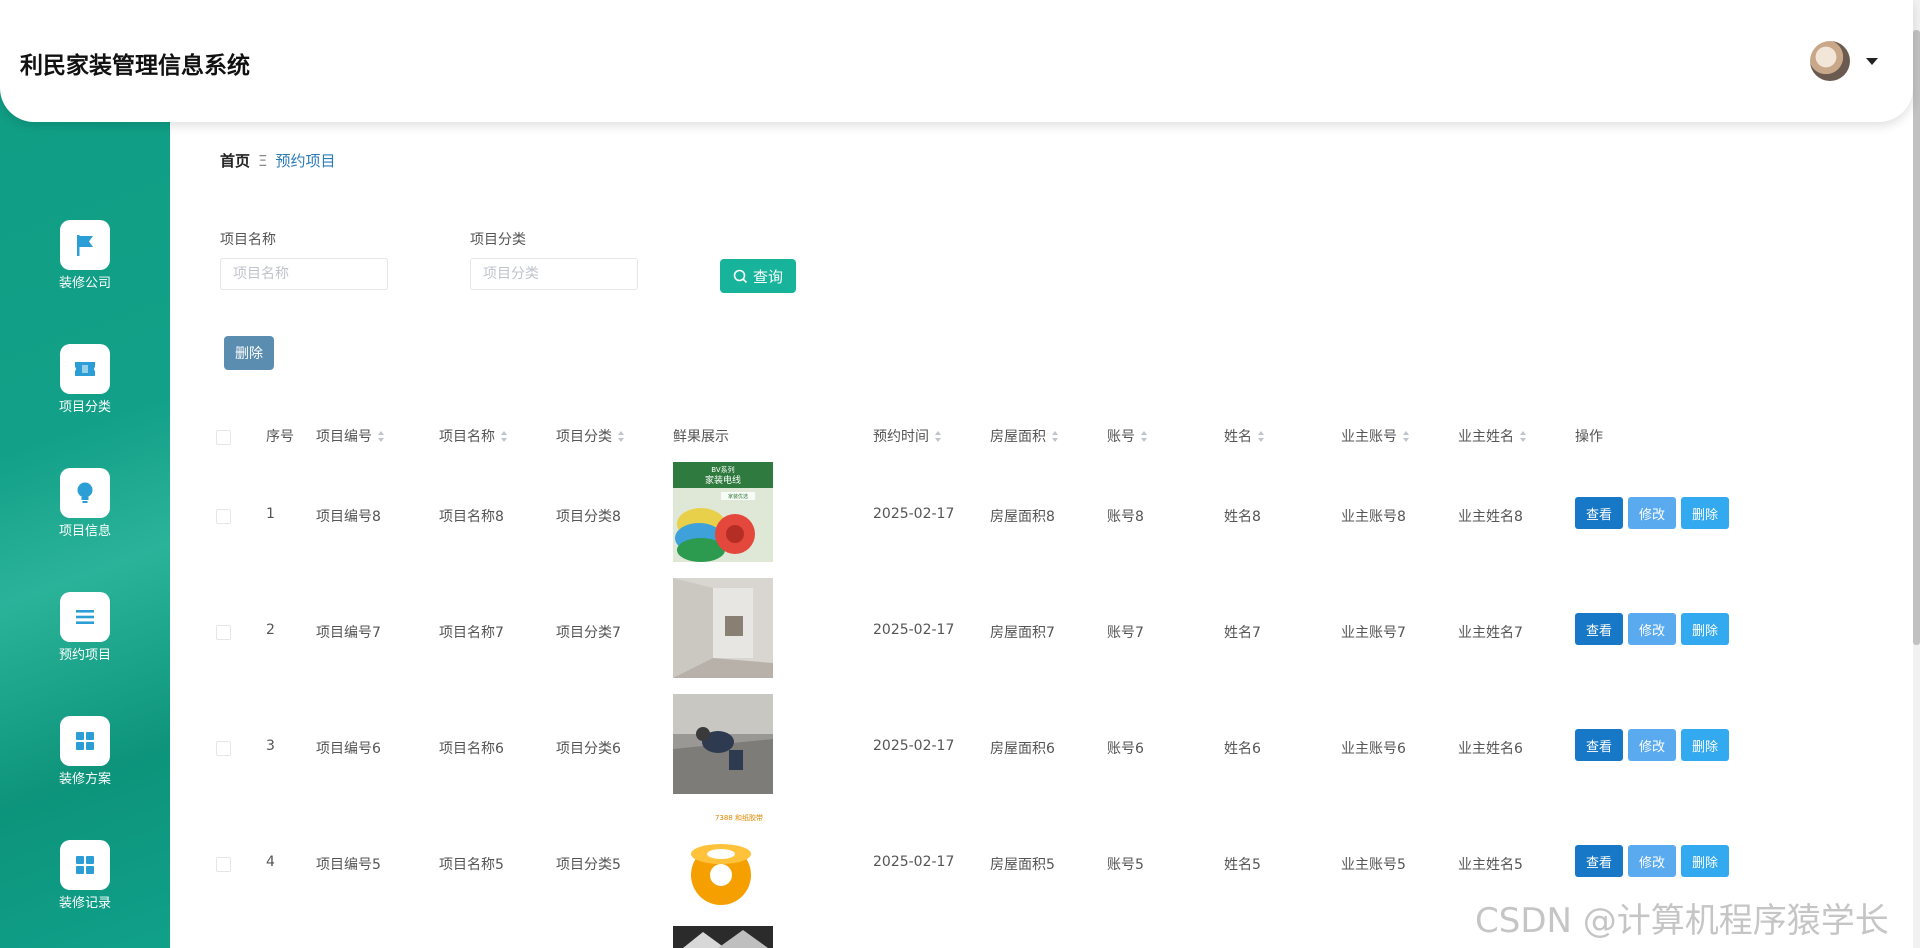  Describe the element at coordinates (1490, 517) in the screenshot. I see `cell-owner-name: 业主姓名8` at that location.